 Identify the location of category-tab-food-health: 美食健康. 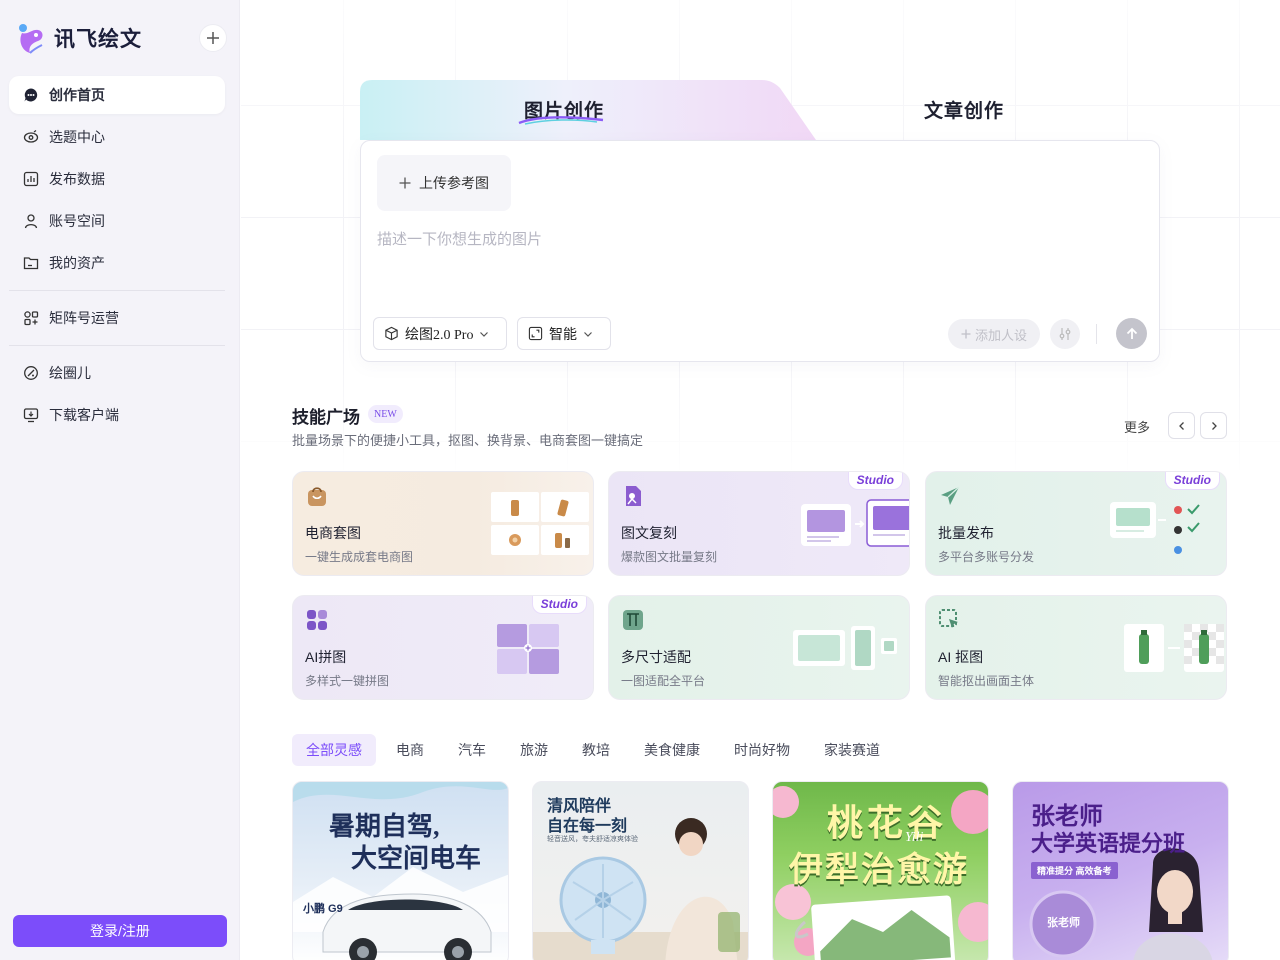
(672, 750).